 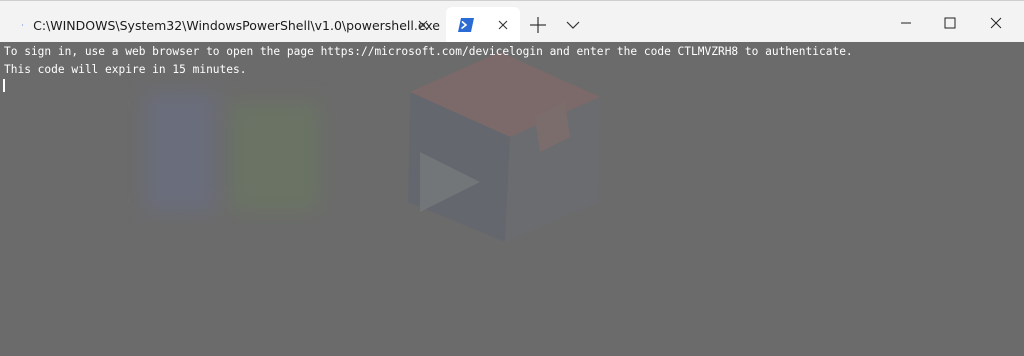 I want to click on chevron-down-icon, so click(x=573, y=25).